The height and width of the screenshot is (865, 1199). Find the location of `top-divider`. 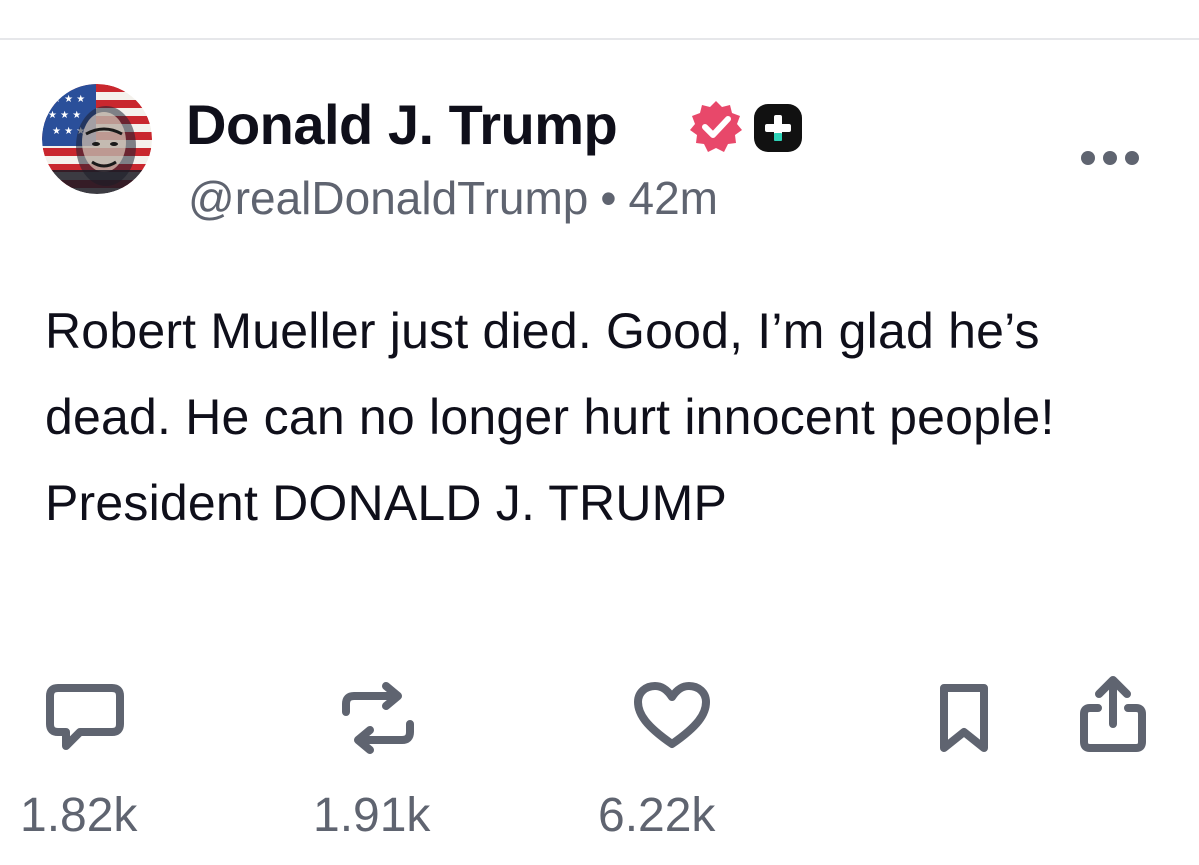

top-divider is located at coordinates (599, 39).